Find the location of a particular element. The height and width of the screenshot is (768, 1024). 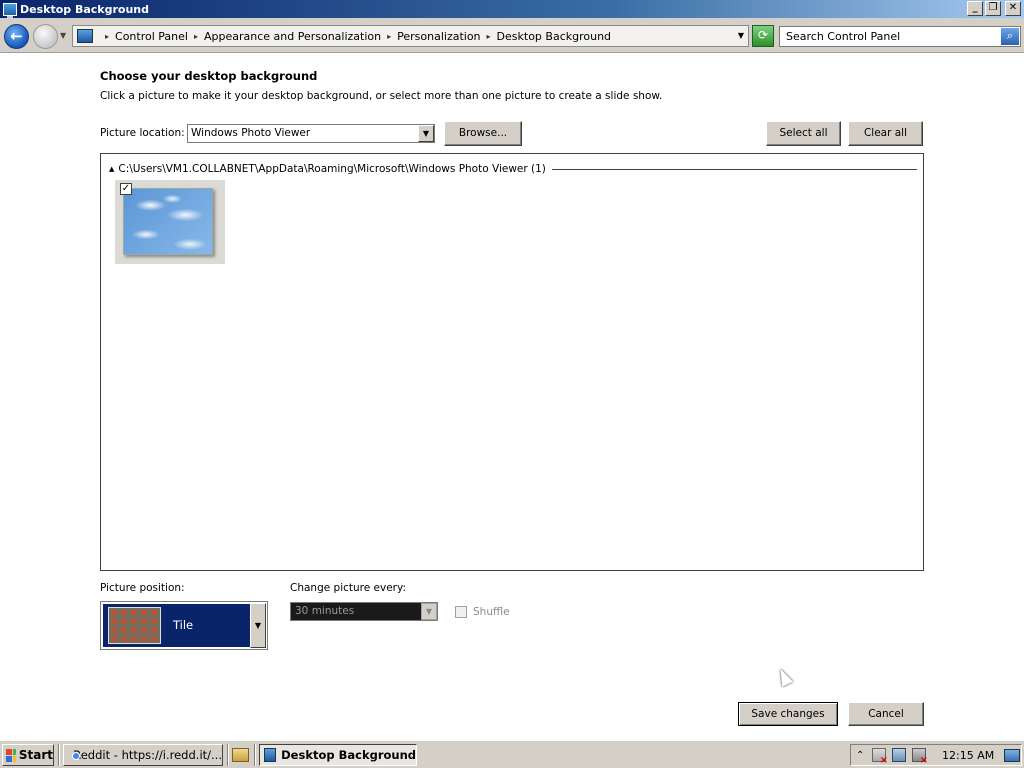

collapse-caret-icon: ▲ is located at coordinates (111, 169).